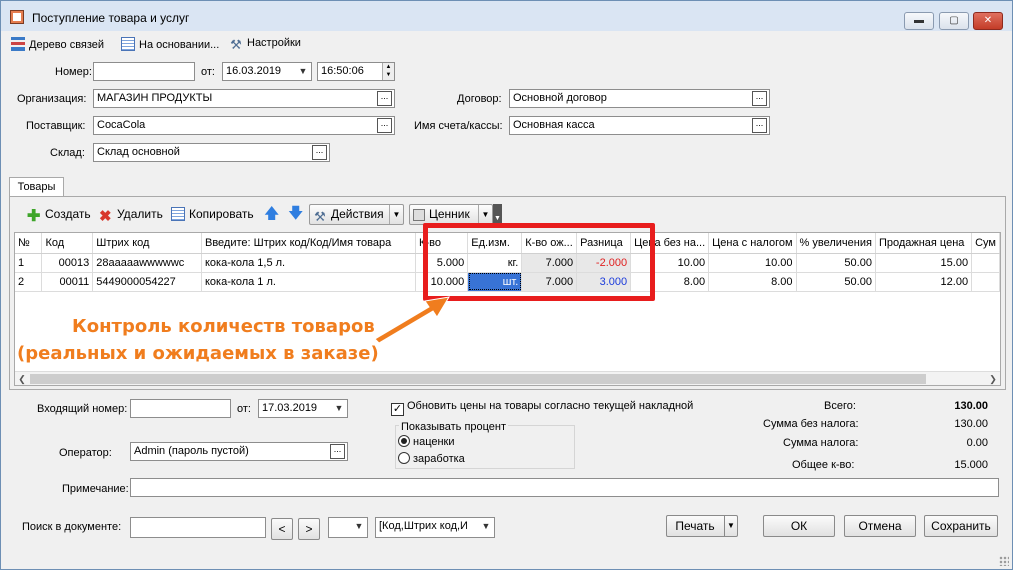 This screenshot has height=570, width=1013. What do you see at coordinates (282, 529) in the screenshot?
I see `search-prev-button: <` at bounding box center [282, 529].